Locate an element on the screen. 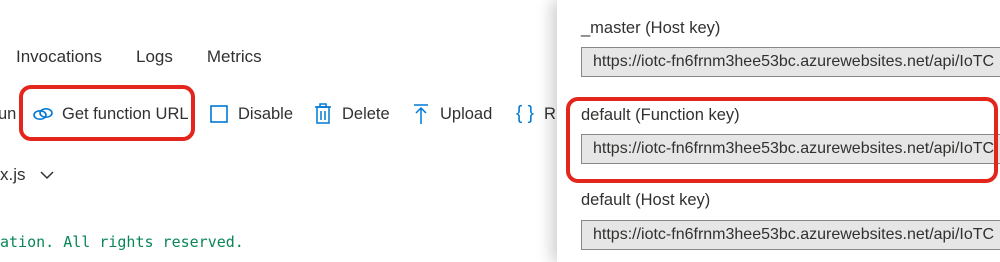  run-button-label: un is located at coordinates (8, 113).